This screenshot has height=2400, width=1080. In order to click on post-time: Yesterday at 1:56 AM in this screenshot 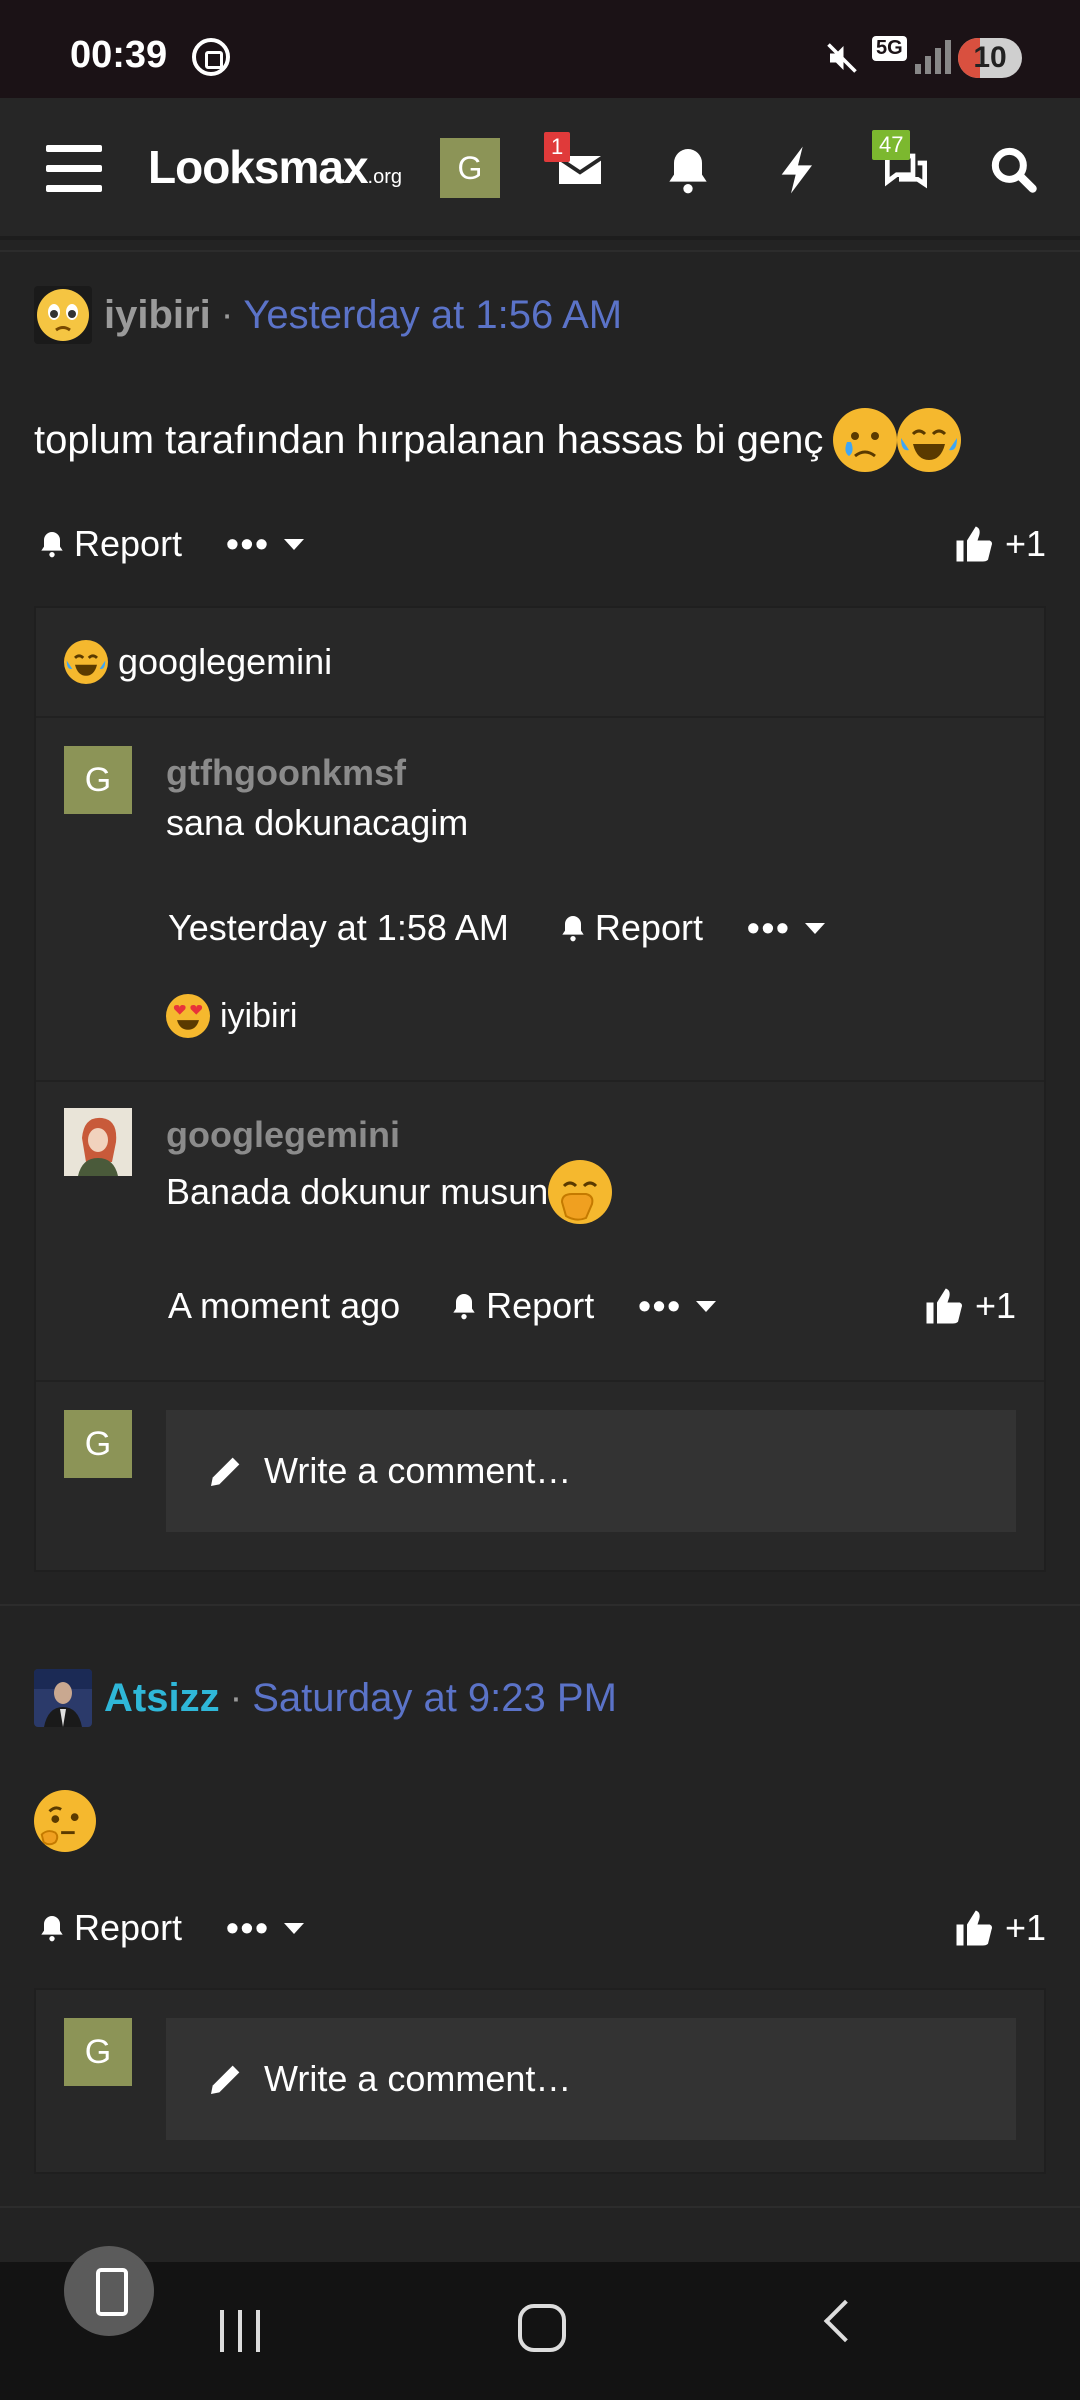, I will do `click(432, 315)`.